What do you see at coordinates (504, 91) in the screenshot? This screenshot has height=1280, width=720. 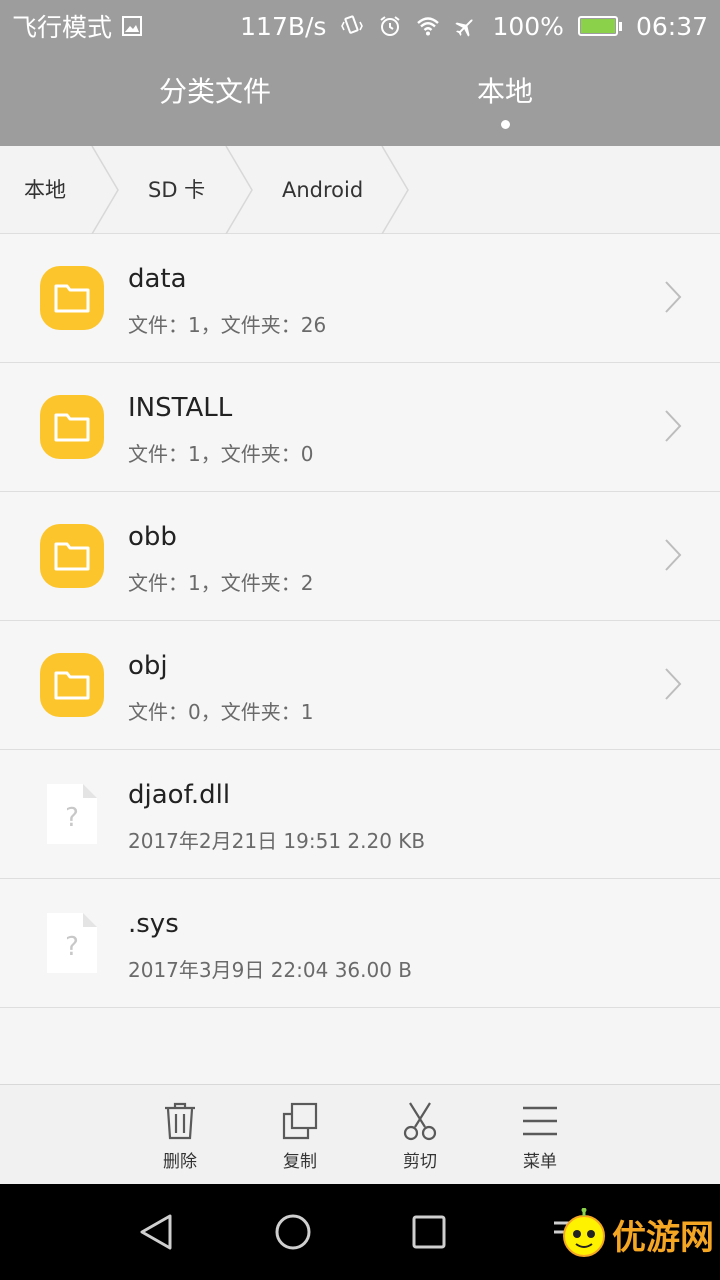 I see `tab-local-label: 本地` at bounding box center [504, 91].